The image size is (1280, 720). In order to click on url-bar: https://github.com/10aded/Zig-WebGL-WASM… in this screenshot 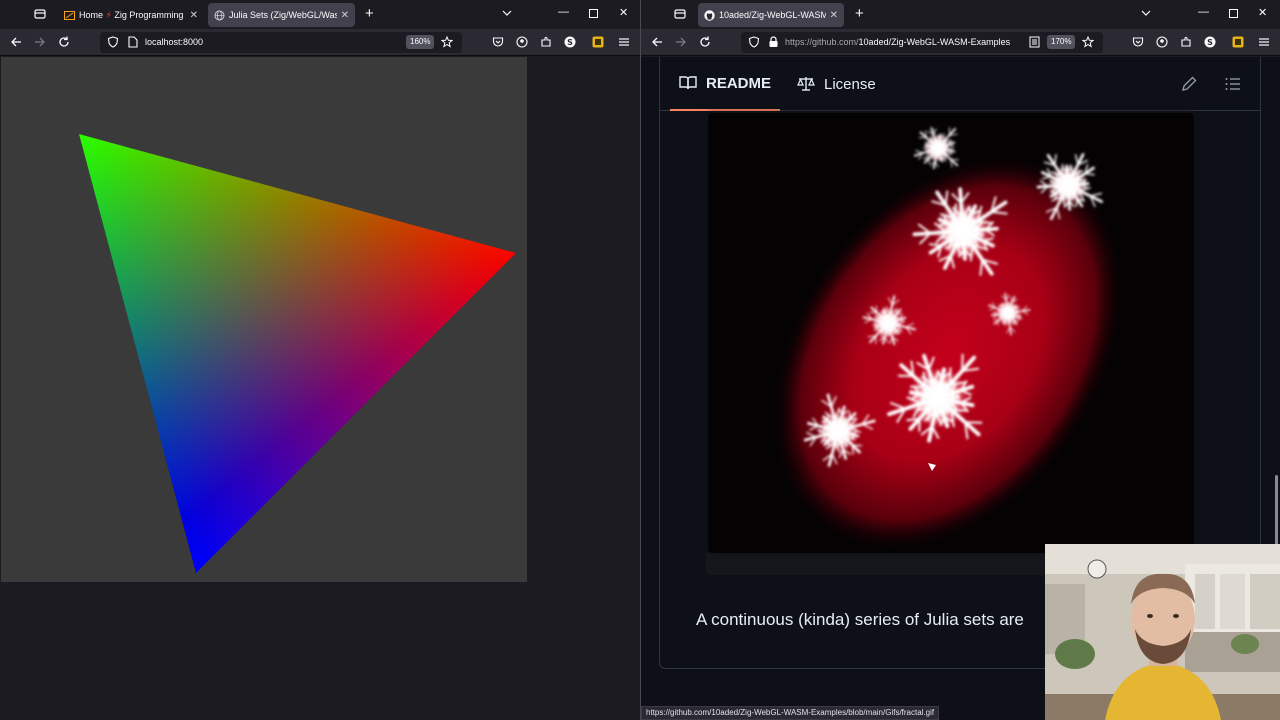, I will do `click(922, 42)`.